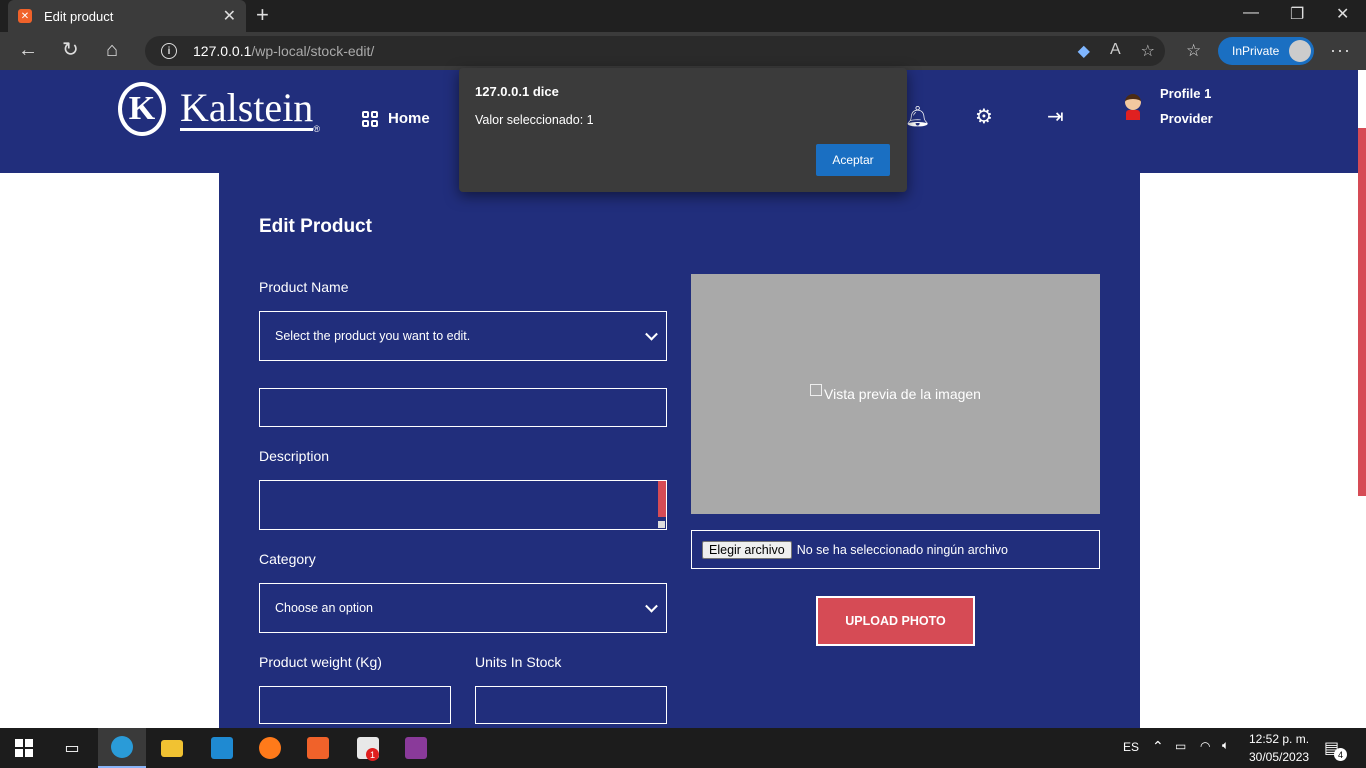  Describe the element at coordinates (70, 50) in the screenshot. I see `refresh-icon: ↻` at that location.